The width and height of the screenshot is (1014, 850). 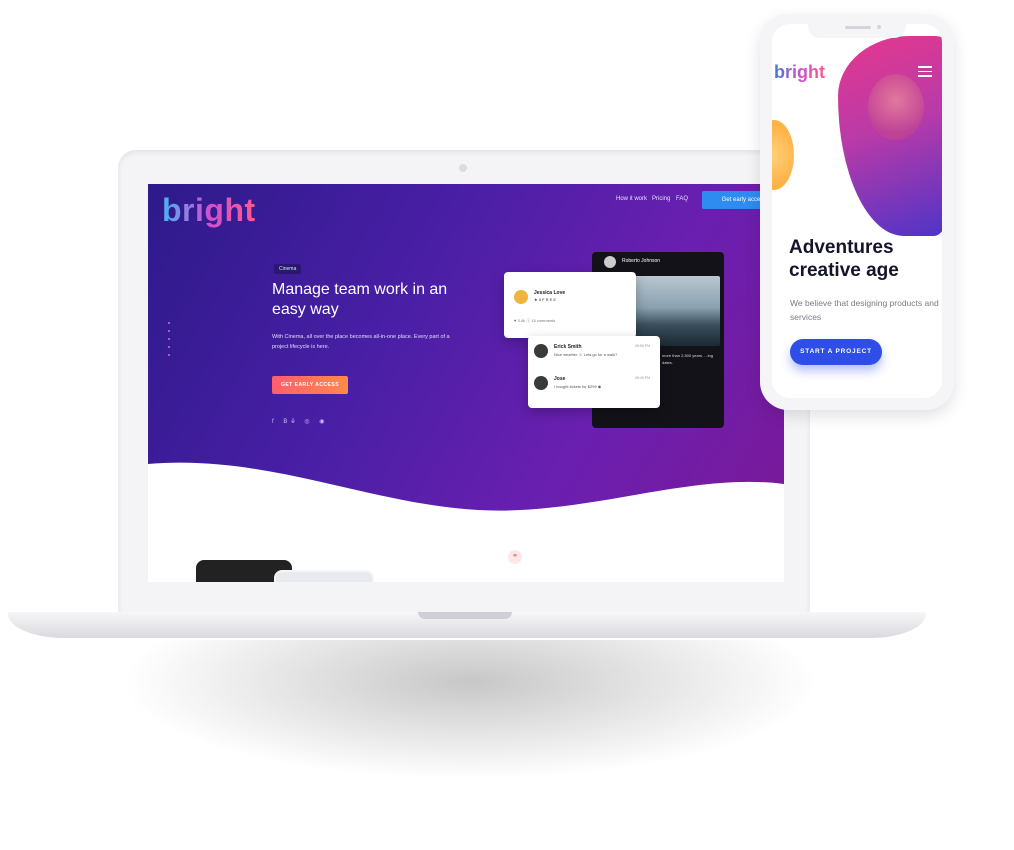 What do you see at coordinates (642, 346) in the screenshot?
I see `message-time: 08:56 PM` at bounding box center [642, 346].